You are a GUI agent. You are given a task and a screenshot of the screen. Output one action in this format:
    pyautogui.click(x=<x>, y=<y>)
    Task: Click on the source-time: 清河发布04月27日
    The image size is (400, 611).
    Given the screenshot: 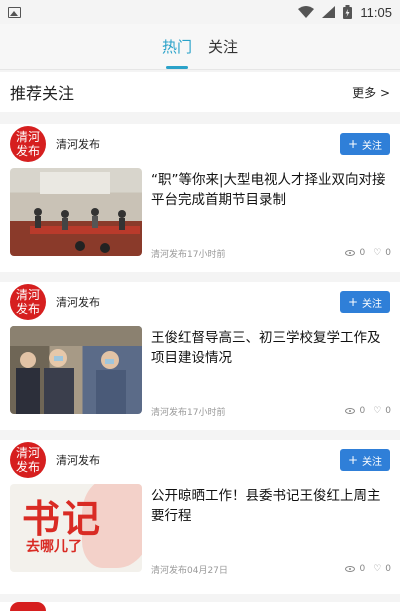 What is the action you would take?
    pyautogui.click(x=189, y=570)
    